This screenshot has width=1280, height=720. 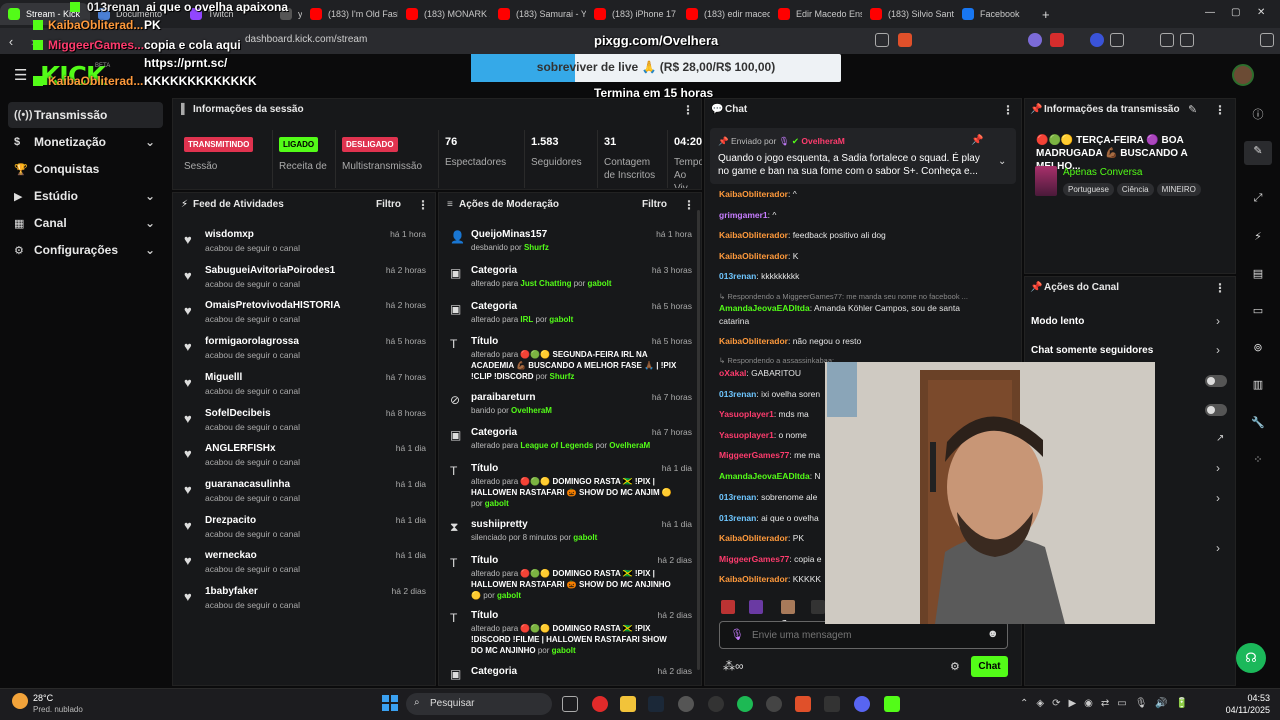 What do you see at coordinates (85, 196) in the screenshot?
I see `nav-item: ▶ Estúdio ⌄` at bounding box center [85, 196].